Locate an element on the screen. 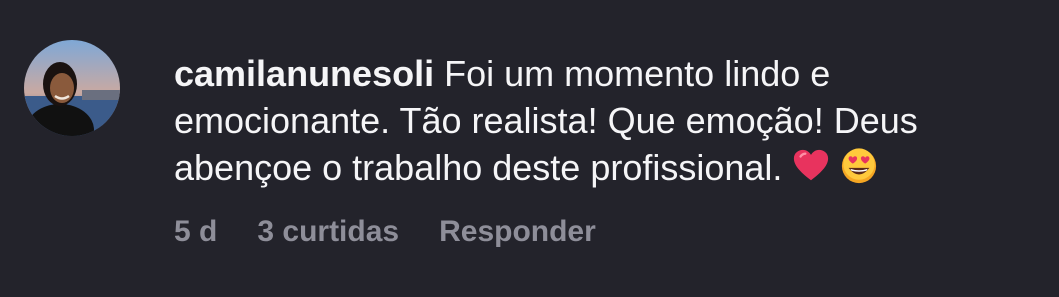 The width and height of the screenshot is (1059, 297). comment-meta: 5 d 3 curtidas Responder is located at coordinates (602, 232).